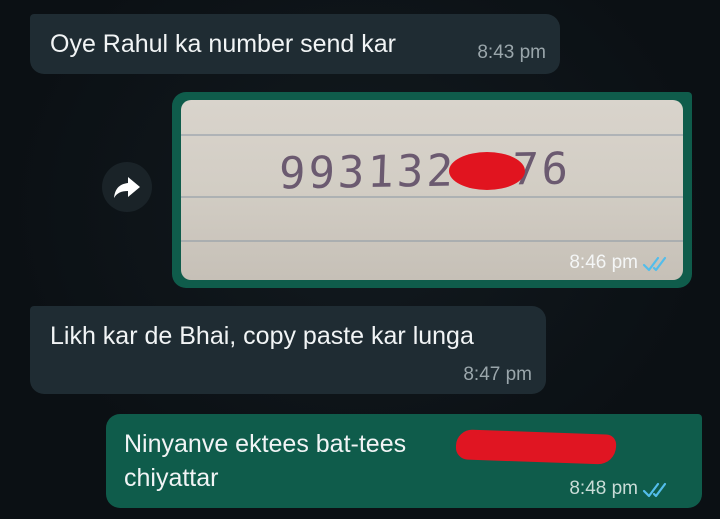  I want to click on message-text: Likh kar de Bhai, copy paste kar lunga, so click(262, 336).